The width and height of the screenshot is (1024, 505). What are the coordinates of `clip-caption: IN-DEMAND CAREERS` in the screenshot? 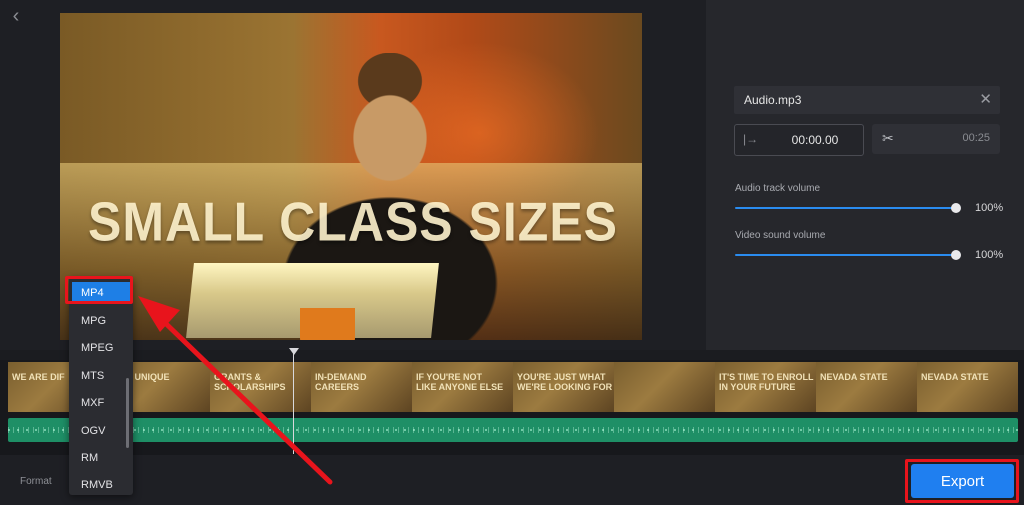 It's located at (341, 382).